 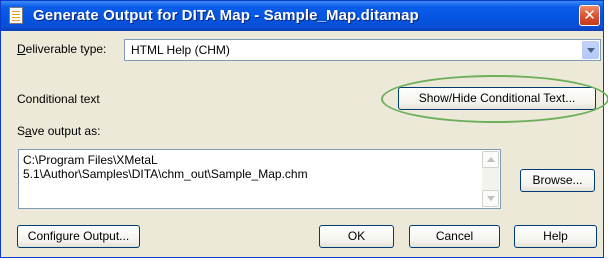 I want to click on save-output-label: Save output as:, so click(x=58, y=131).